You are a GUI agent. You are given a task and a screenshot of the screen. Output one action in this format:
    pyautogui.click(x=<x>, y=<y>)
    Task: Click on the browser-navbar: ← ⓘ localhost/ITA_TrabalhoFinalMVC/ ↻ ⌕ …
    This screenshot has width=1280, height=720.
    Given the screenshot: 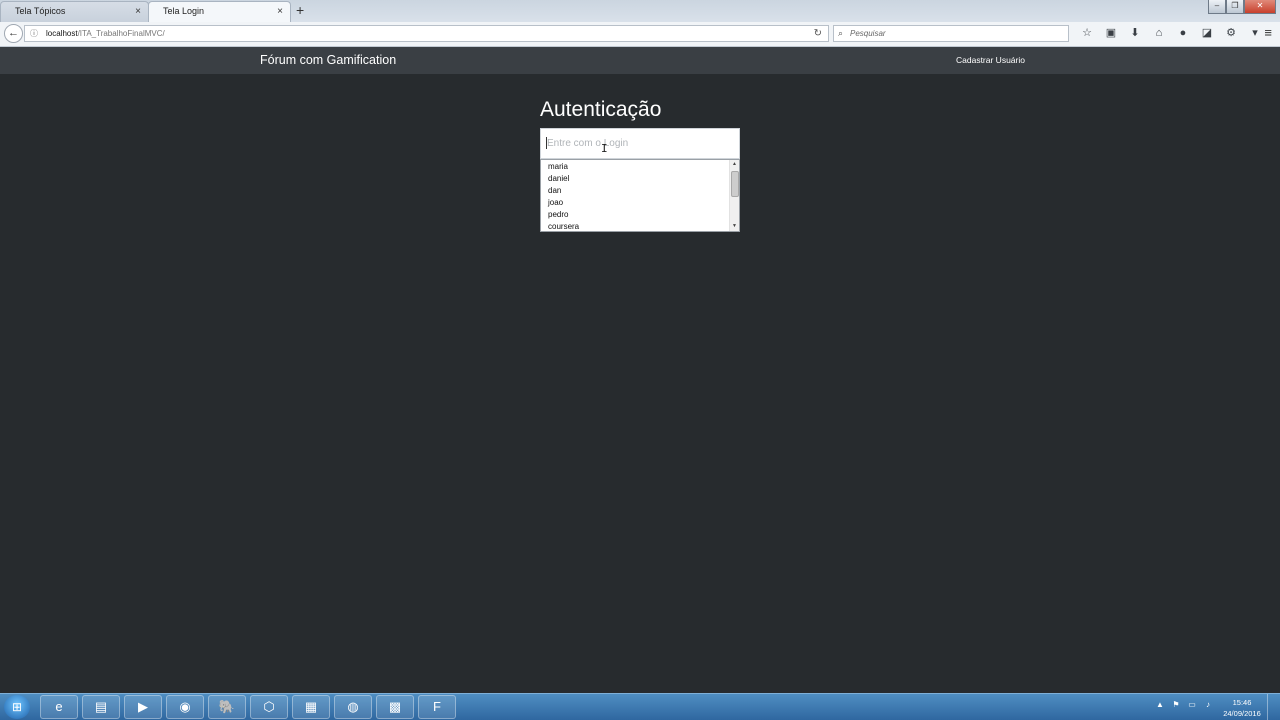 What is the action you would take?
    pyautogui.click(x=640, y=34)
    